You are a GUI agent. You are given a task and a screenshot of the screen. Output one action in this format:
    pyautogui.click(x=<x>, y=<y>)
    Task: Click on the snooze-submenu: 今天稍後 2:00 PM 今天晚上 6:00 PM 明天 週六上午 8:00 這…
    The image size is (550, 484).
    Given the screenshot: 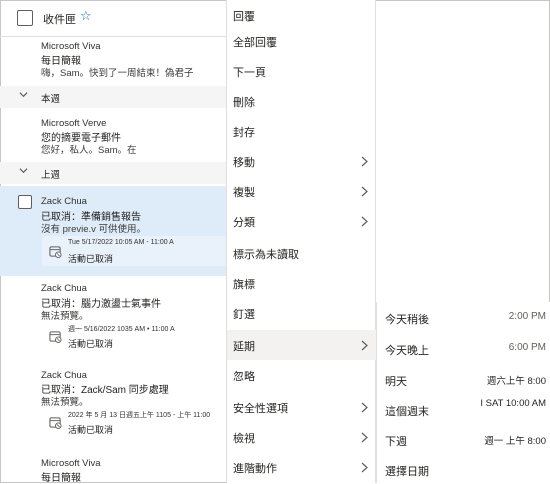 What is the action you would take?
    pyautogui.click(x=463, y=392)
    